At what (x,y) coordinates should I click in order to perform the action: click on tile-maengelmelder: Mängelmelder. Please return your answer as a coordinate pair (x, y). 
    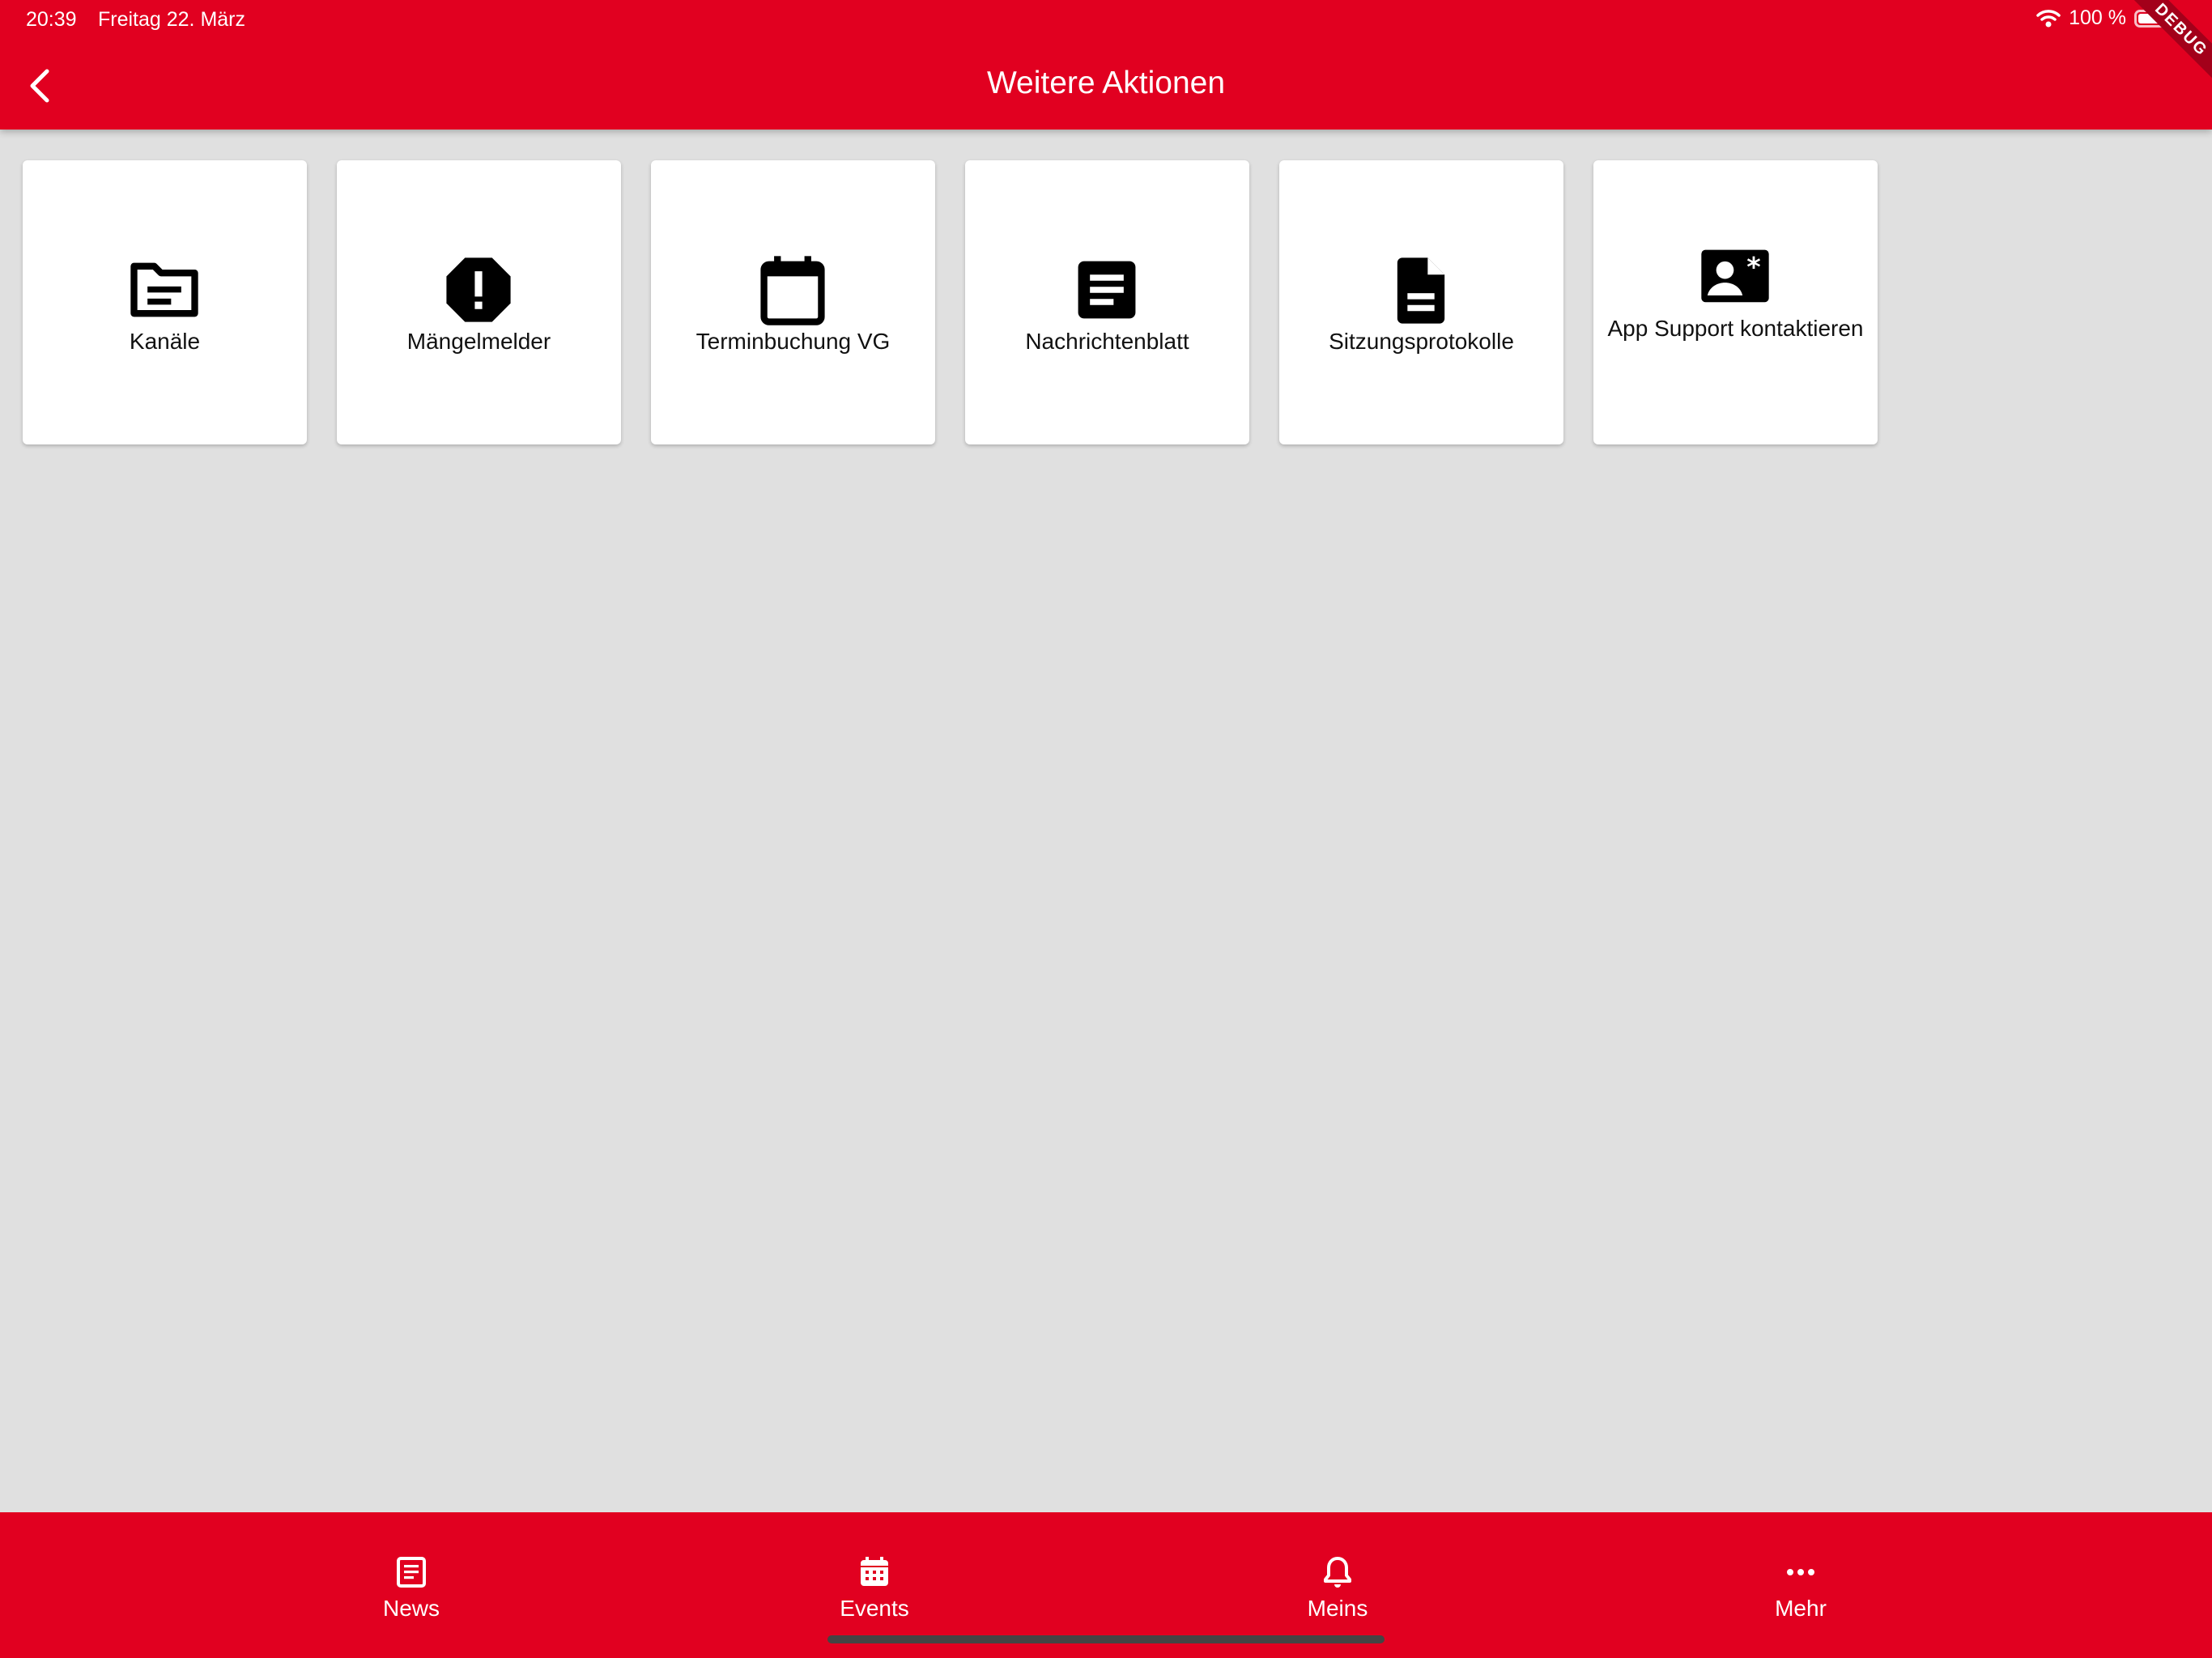
    Looking at the image, I should click on (479, 302).